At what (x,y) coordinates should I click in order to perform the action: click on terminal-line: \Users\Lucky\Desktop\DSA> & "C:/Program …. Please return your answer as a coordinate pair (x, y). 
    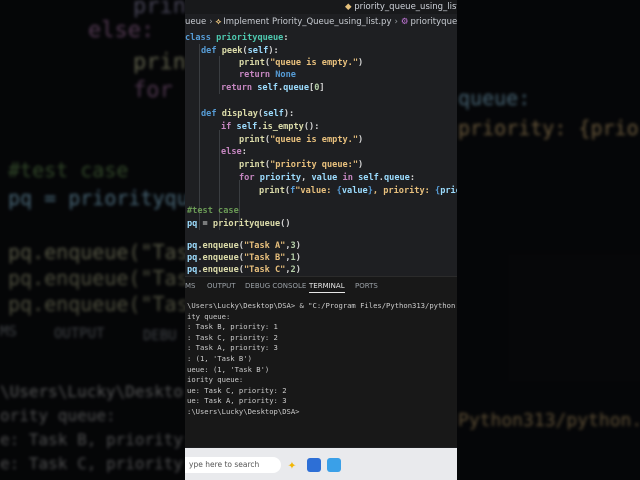
    Looking at the image, I should click on (322, 305).